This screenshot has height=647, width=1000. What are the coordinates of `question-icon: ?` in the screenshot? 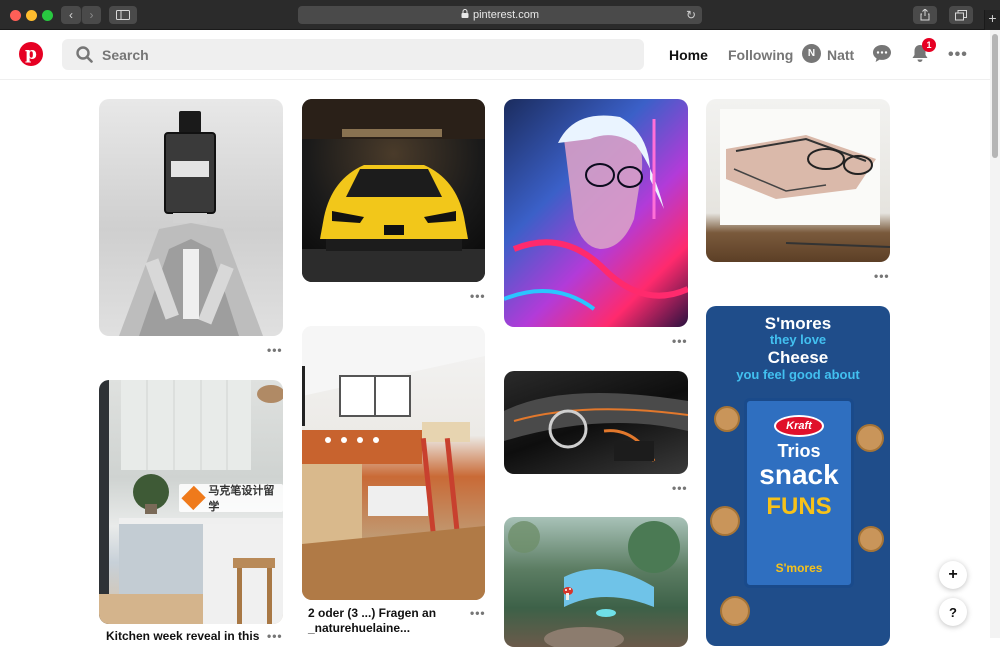 It's located at (953, 612).